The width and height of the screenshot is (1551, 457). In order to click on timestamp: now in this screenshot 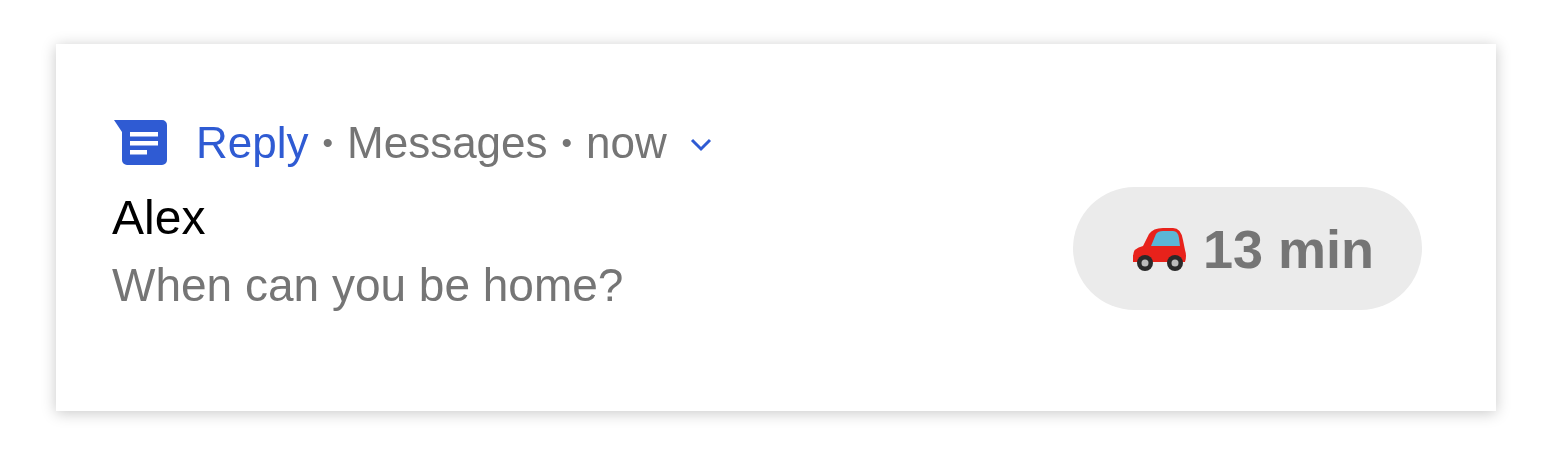, I will do `click(626, 142)`.